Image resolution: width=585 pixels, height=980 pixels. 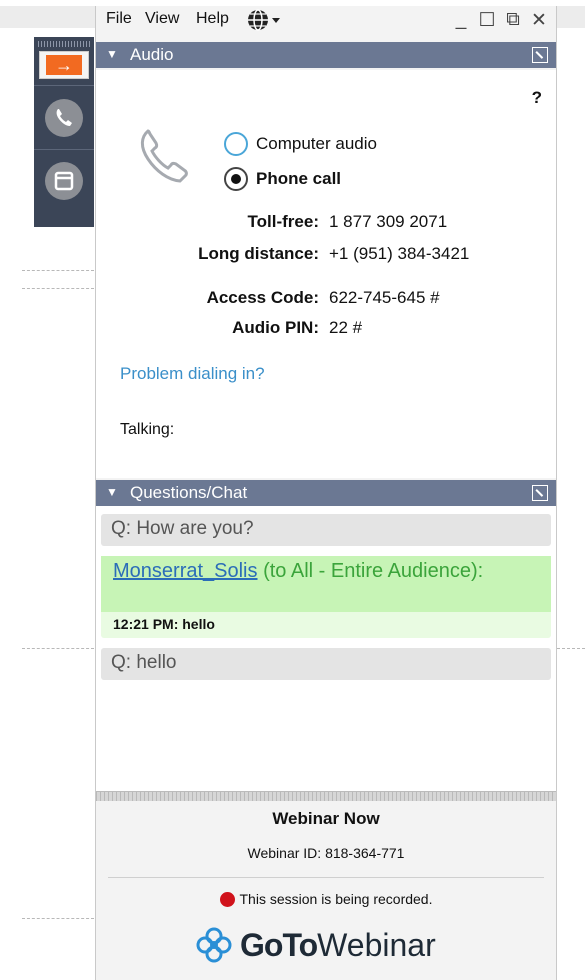 What do you see at coordinates (326, 22) in the screenshot?
I see `menu-bar: File View Help _ ☐ ⧉ ✕` at bounding box center [326, 22].